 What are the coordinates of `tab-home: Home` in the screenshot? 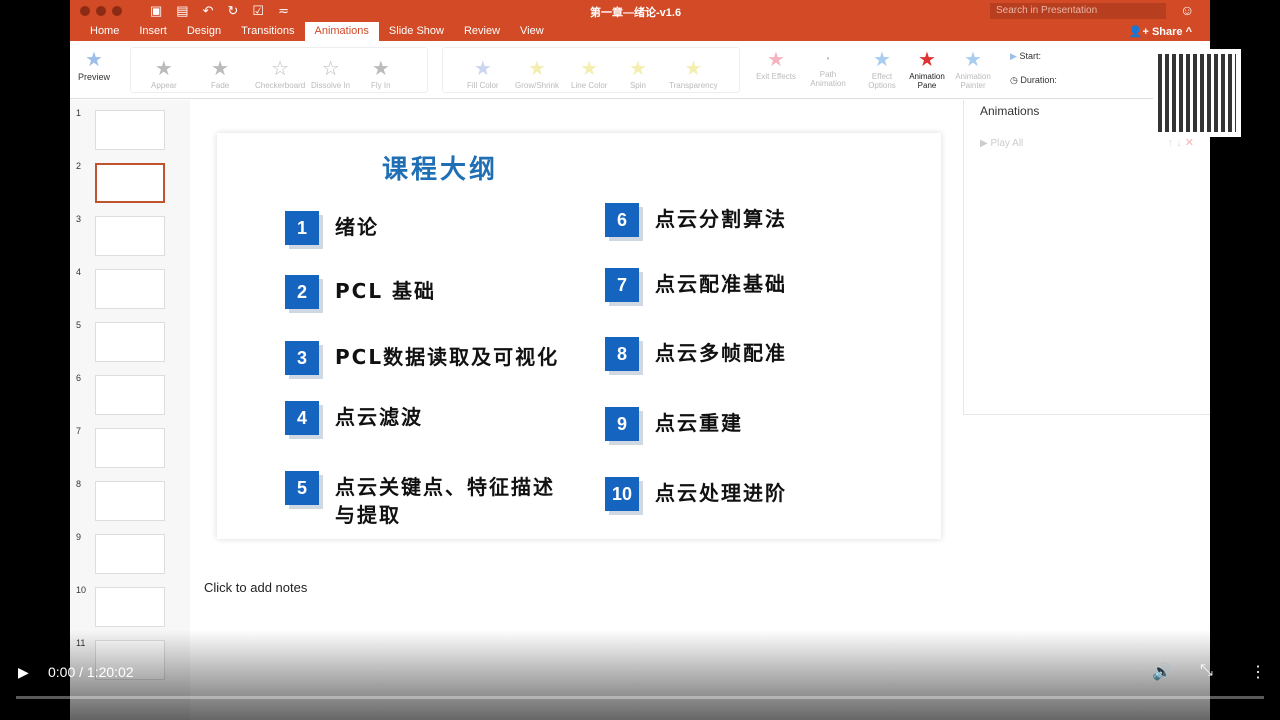 It's located at (104, 31).